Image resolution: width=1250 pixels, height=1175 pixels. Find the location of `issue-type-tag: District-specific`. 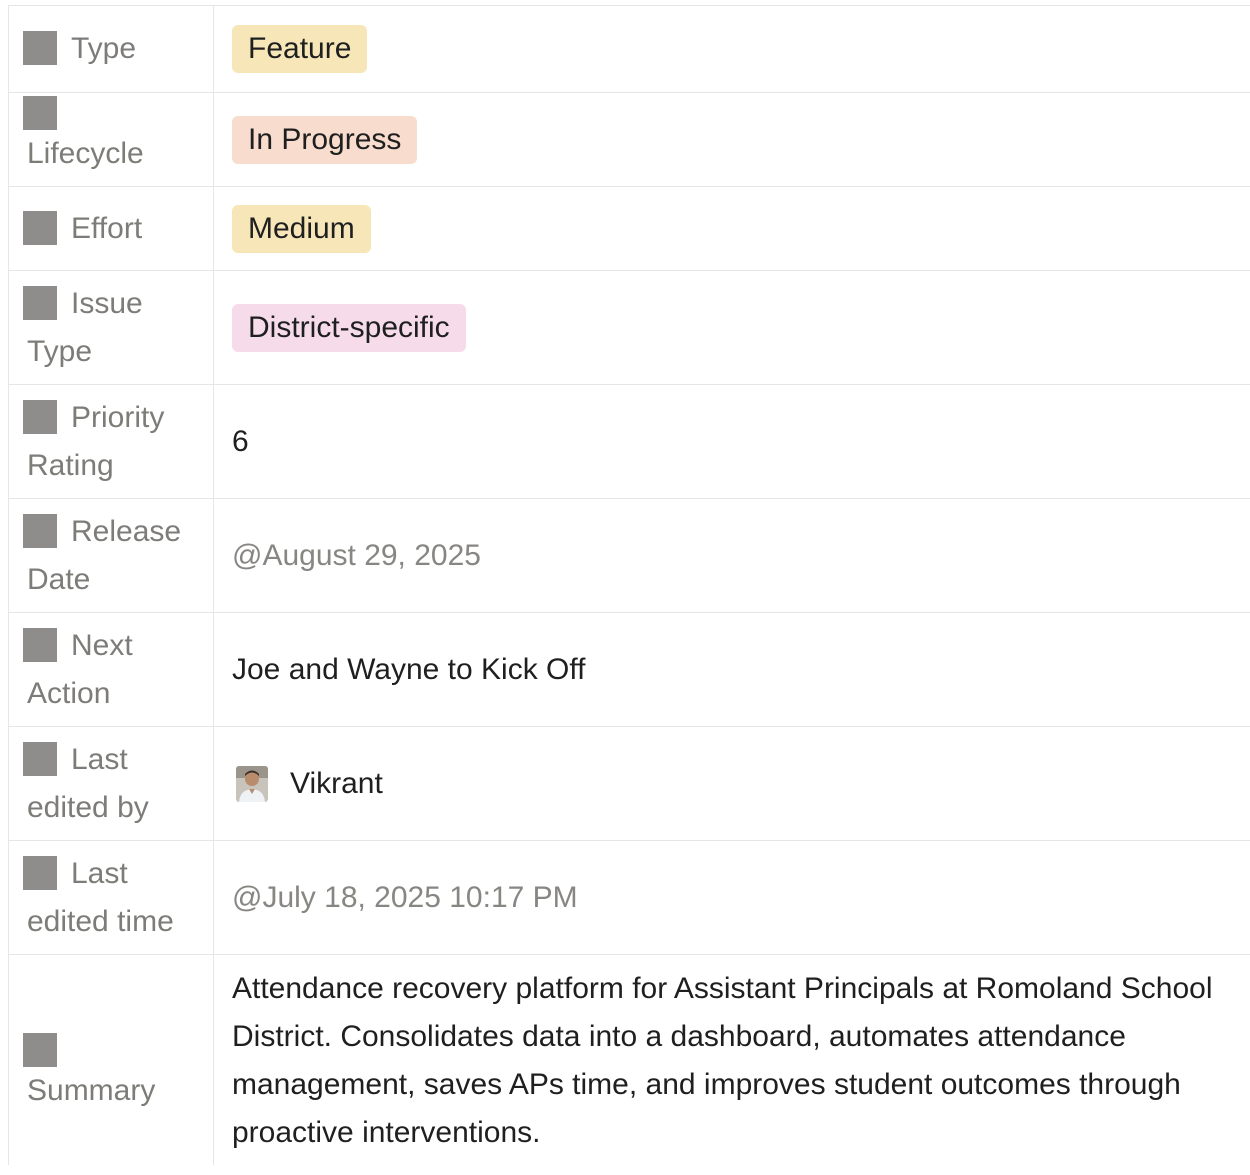

issue-type-tag: District-specific is located at coordinates (349, 327).